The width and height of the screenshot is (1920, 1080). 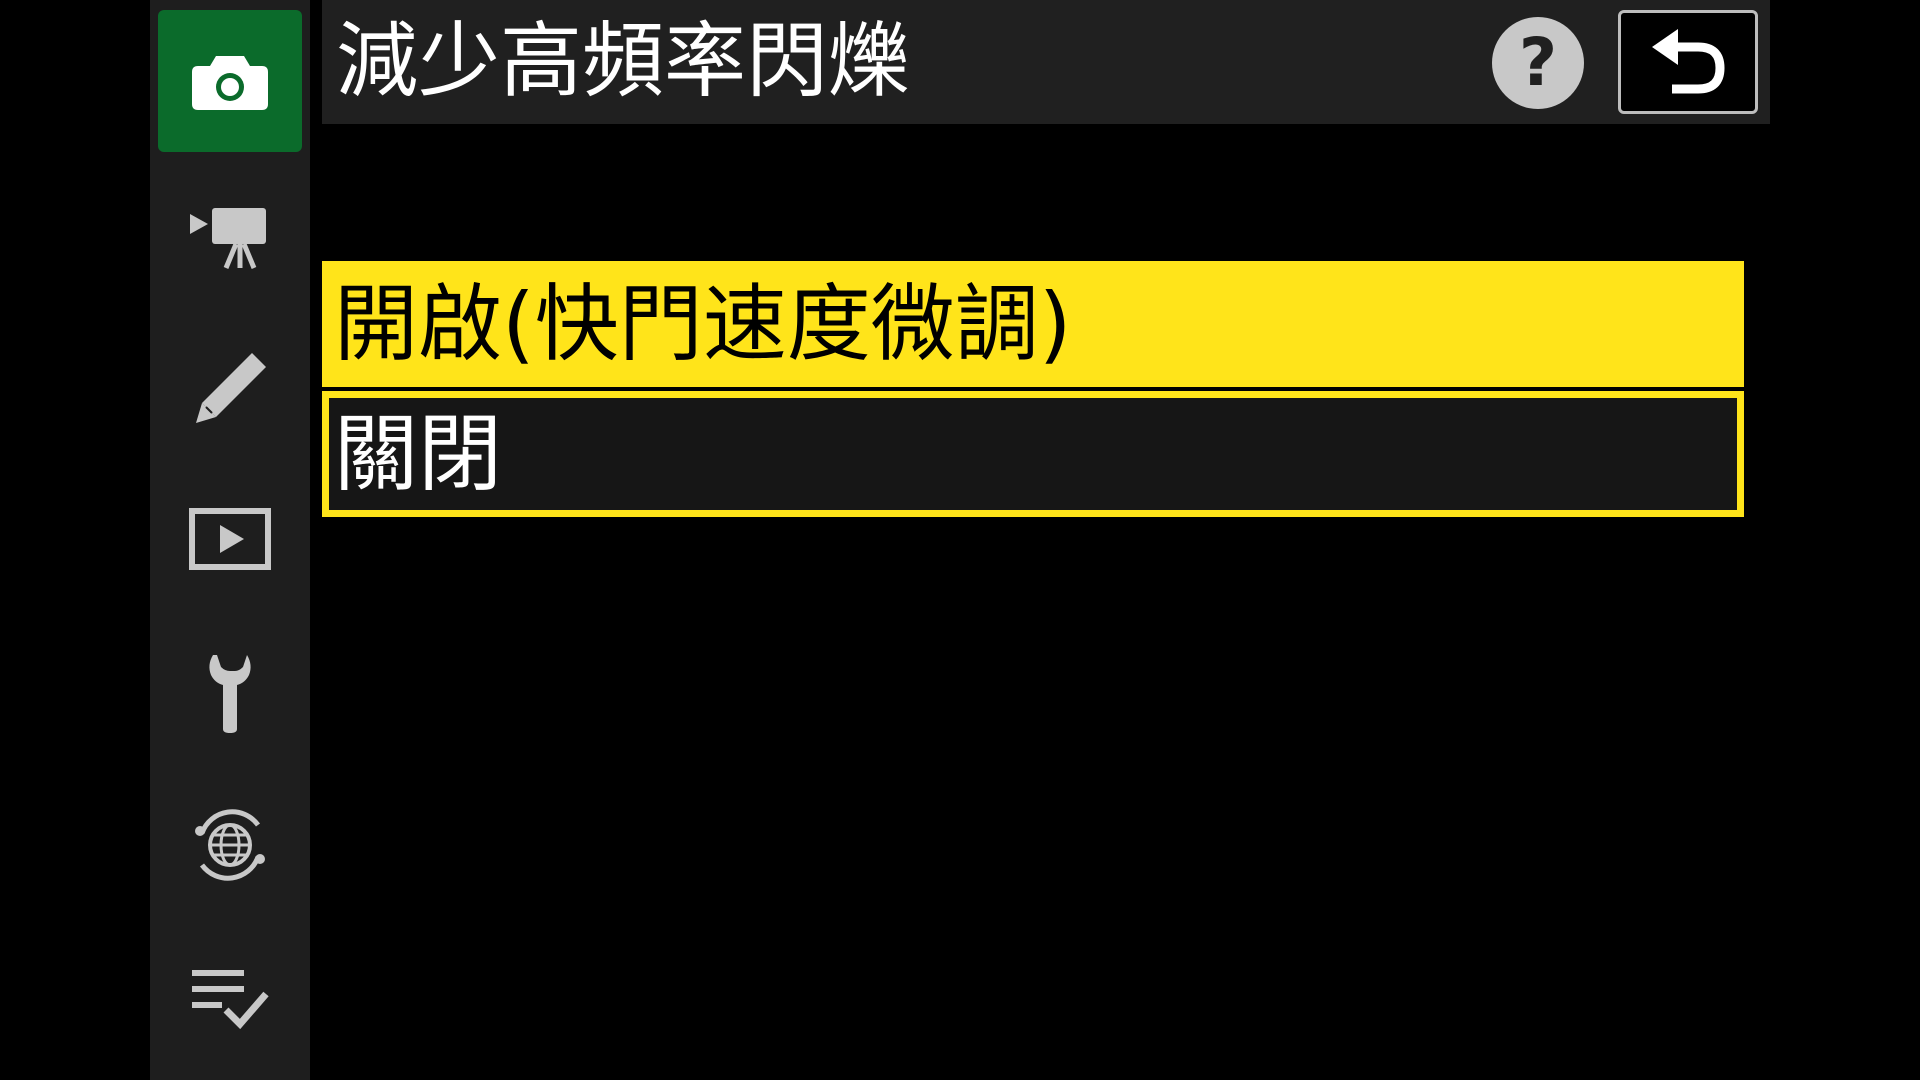 I want to click on sidebar-item-photo-shooting, so click(x=230, y=81).